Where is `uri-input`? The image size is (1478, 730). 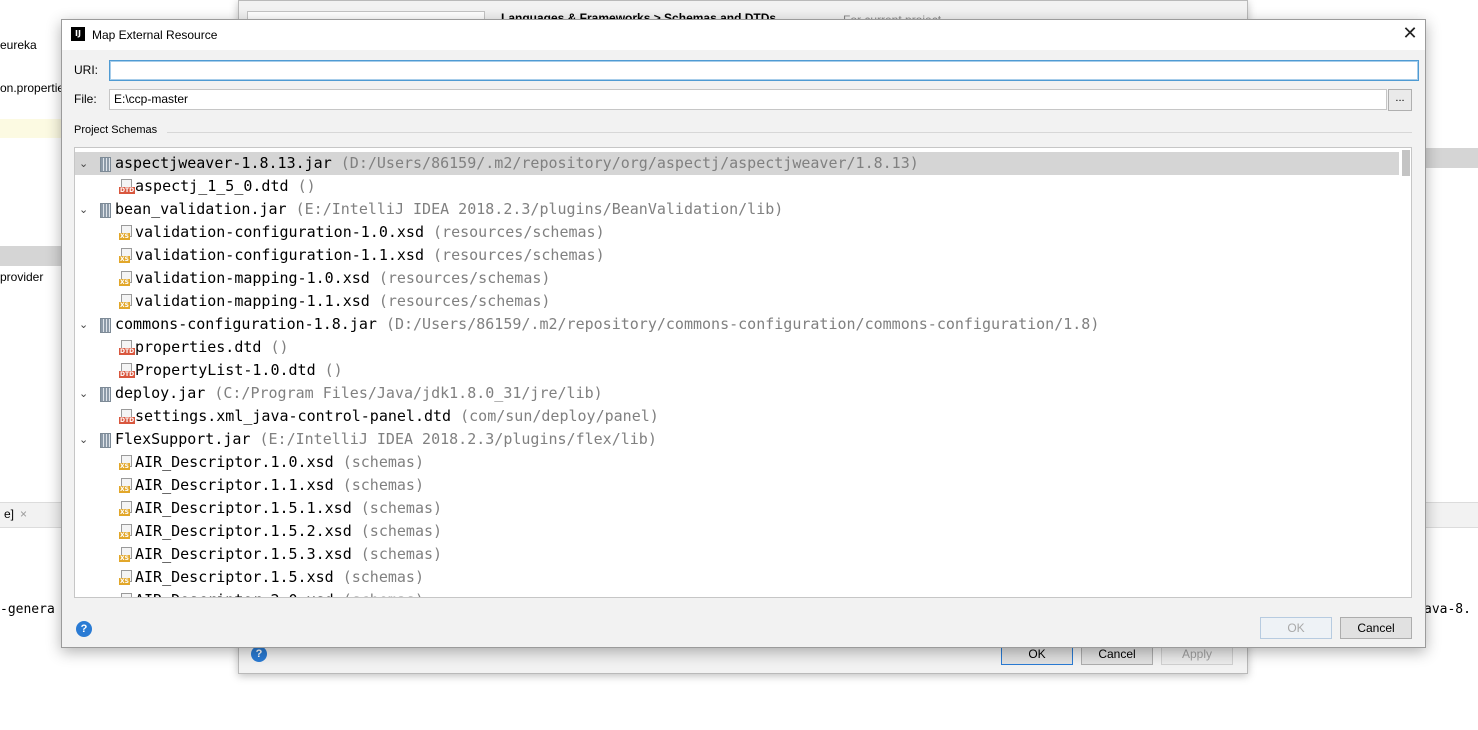
uri-input is located at coordinates (764, 70).